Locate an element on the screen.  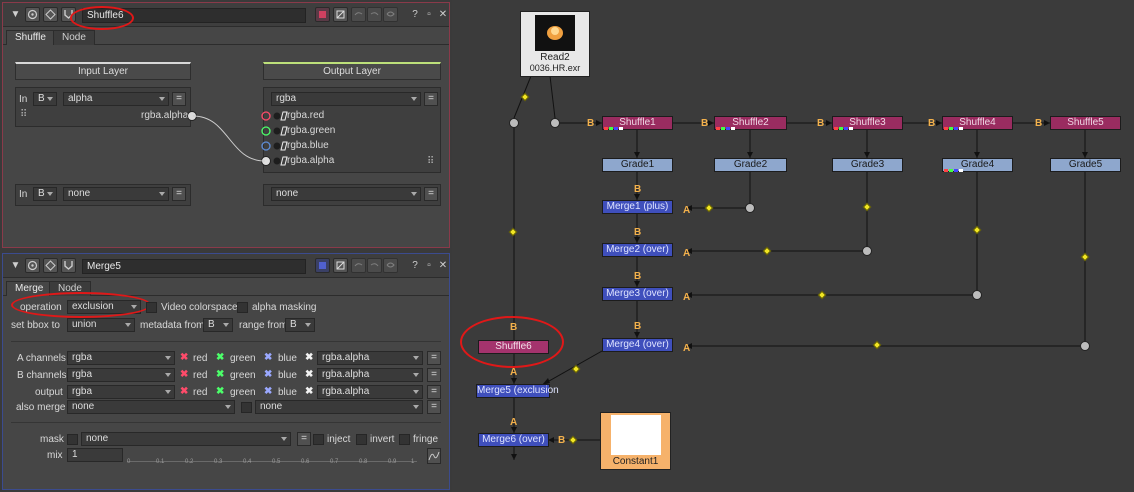
grade-node: Grade2 is located at coordinates (750, 165).